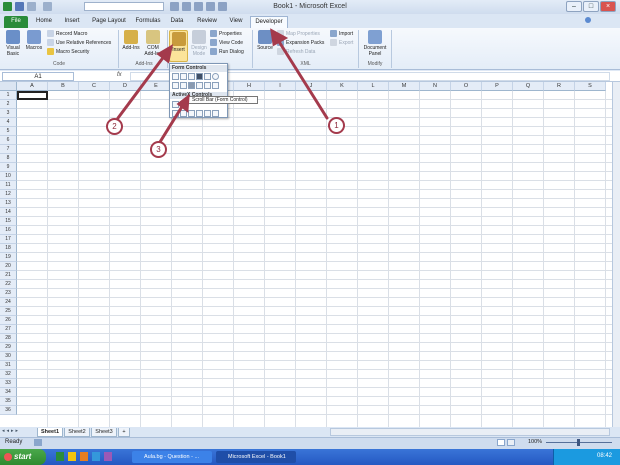  Describe the element at coordinates (14, 442) in the screenshot. I see `status-ready: Ready` at that location.